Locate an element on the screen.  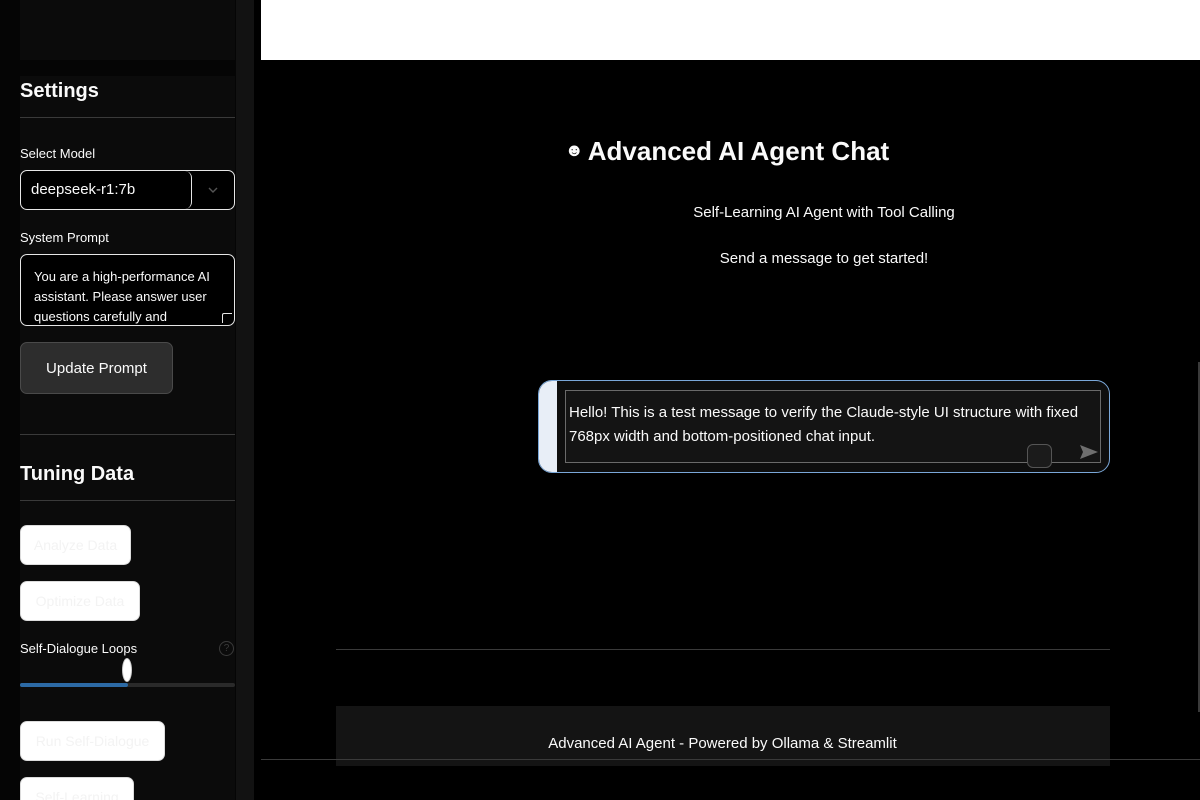
self-dialogue-loops-label: Self-Dialogue Loops is located at coordinates (79, 648).